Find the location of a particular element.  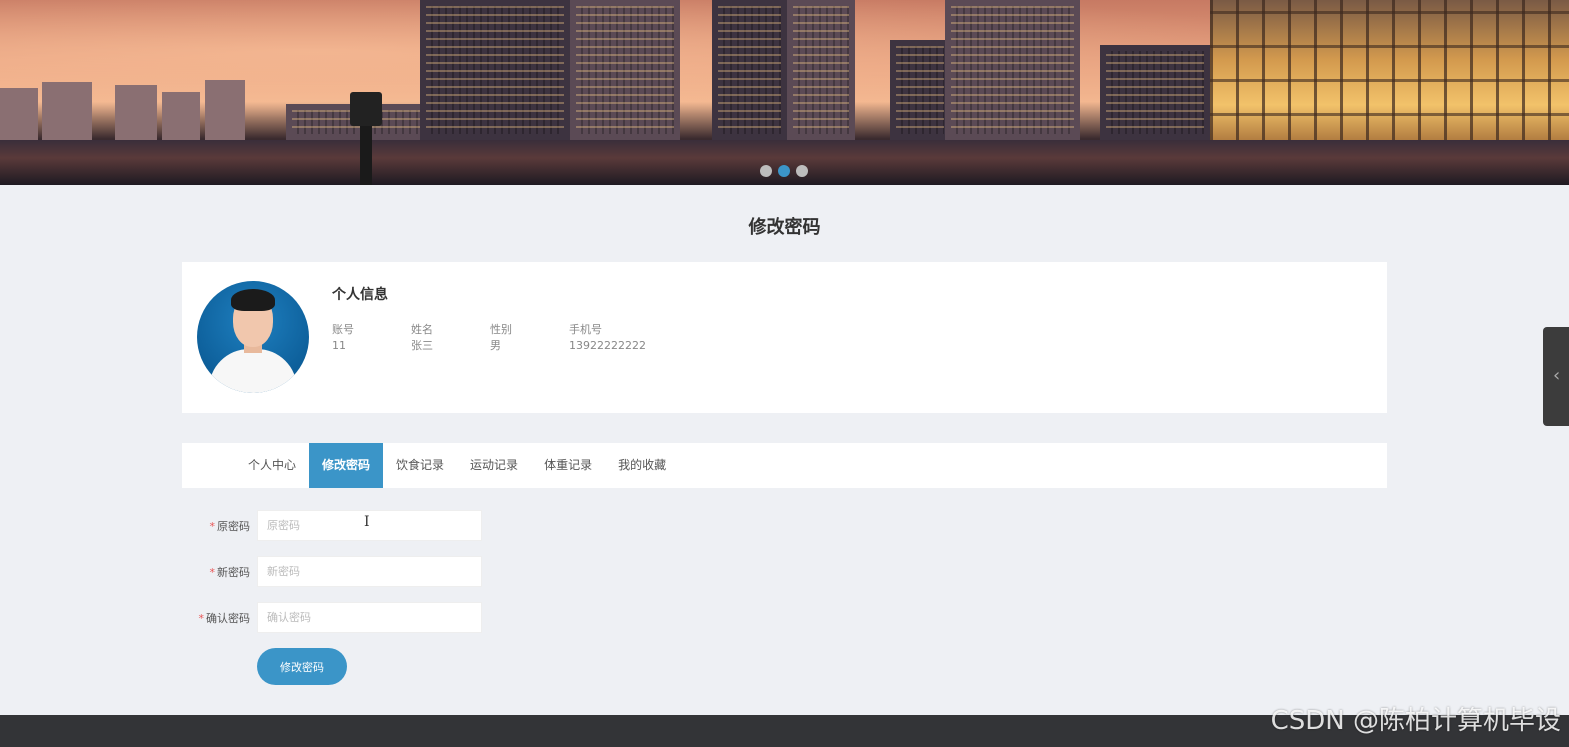

chevron-left-icon: ‹ is located at coordinates (1557, 375).